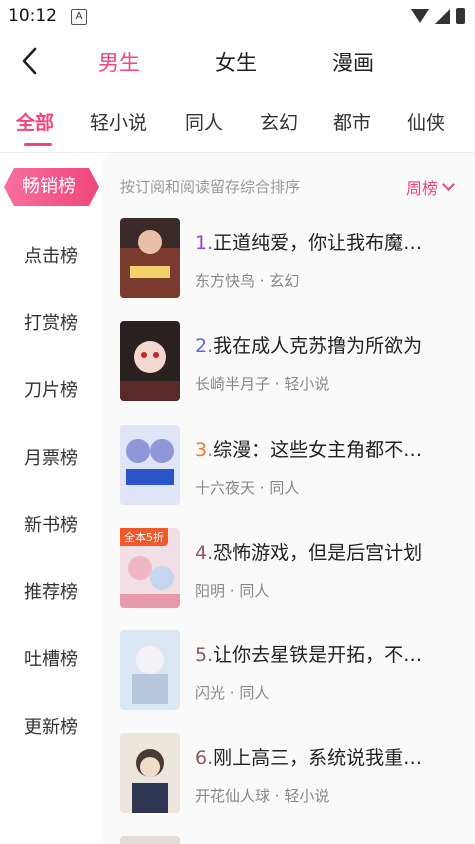 This screenshot has width=475, height=844. What do you see at coordinates (460, 16) in the screenshot?
I see `battery-icon` at bounding box center [460, 16].